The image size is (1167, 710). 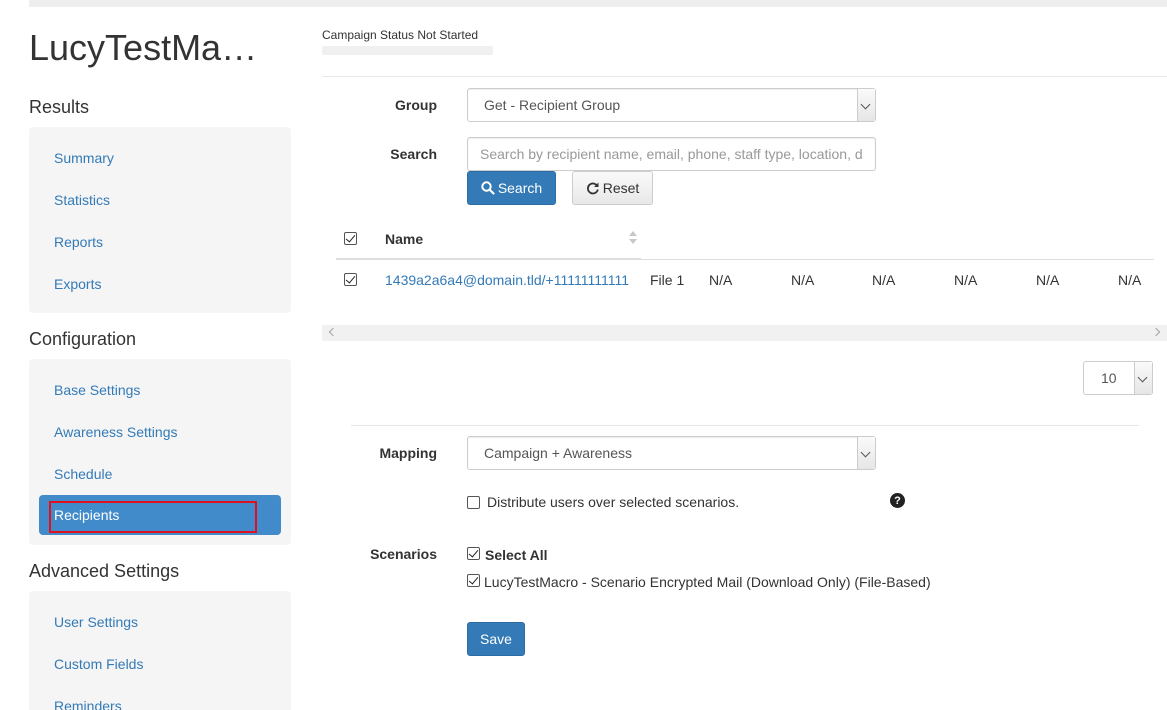 I want to click on campaign-status: Campaign Status Not Started, so click(x=407, y=41).